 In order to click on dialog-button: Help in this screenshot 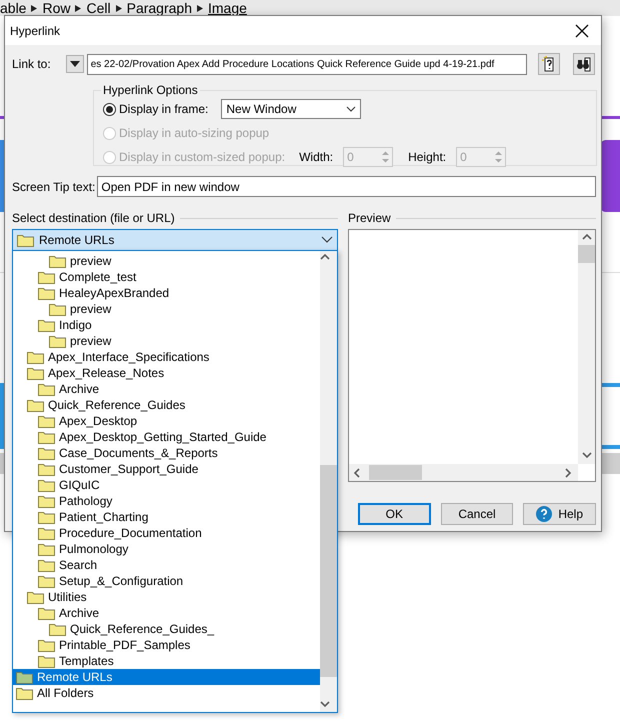, I will do `click(559, 514)`.